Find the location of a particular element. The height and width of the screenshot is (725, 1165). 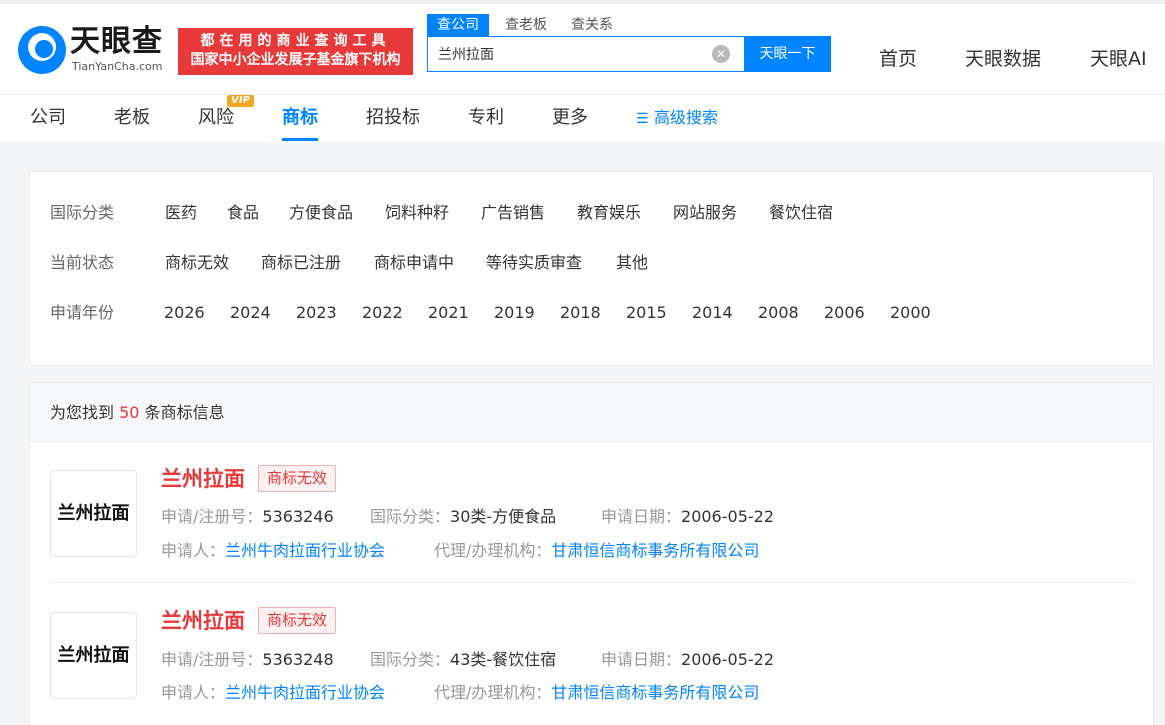

tab-company: 公司 is located at coordinates (48, 118).